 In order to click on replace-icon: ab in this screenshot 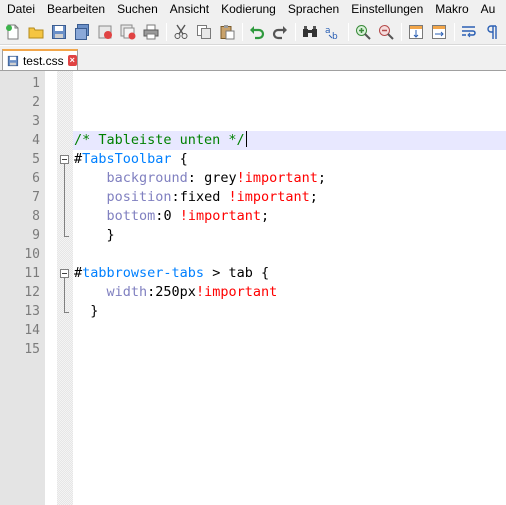, I will do `click(333, 32)`.